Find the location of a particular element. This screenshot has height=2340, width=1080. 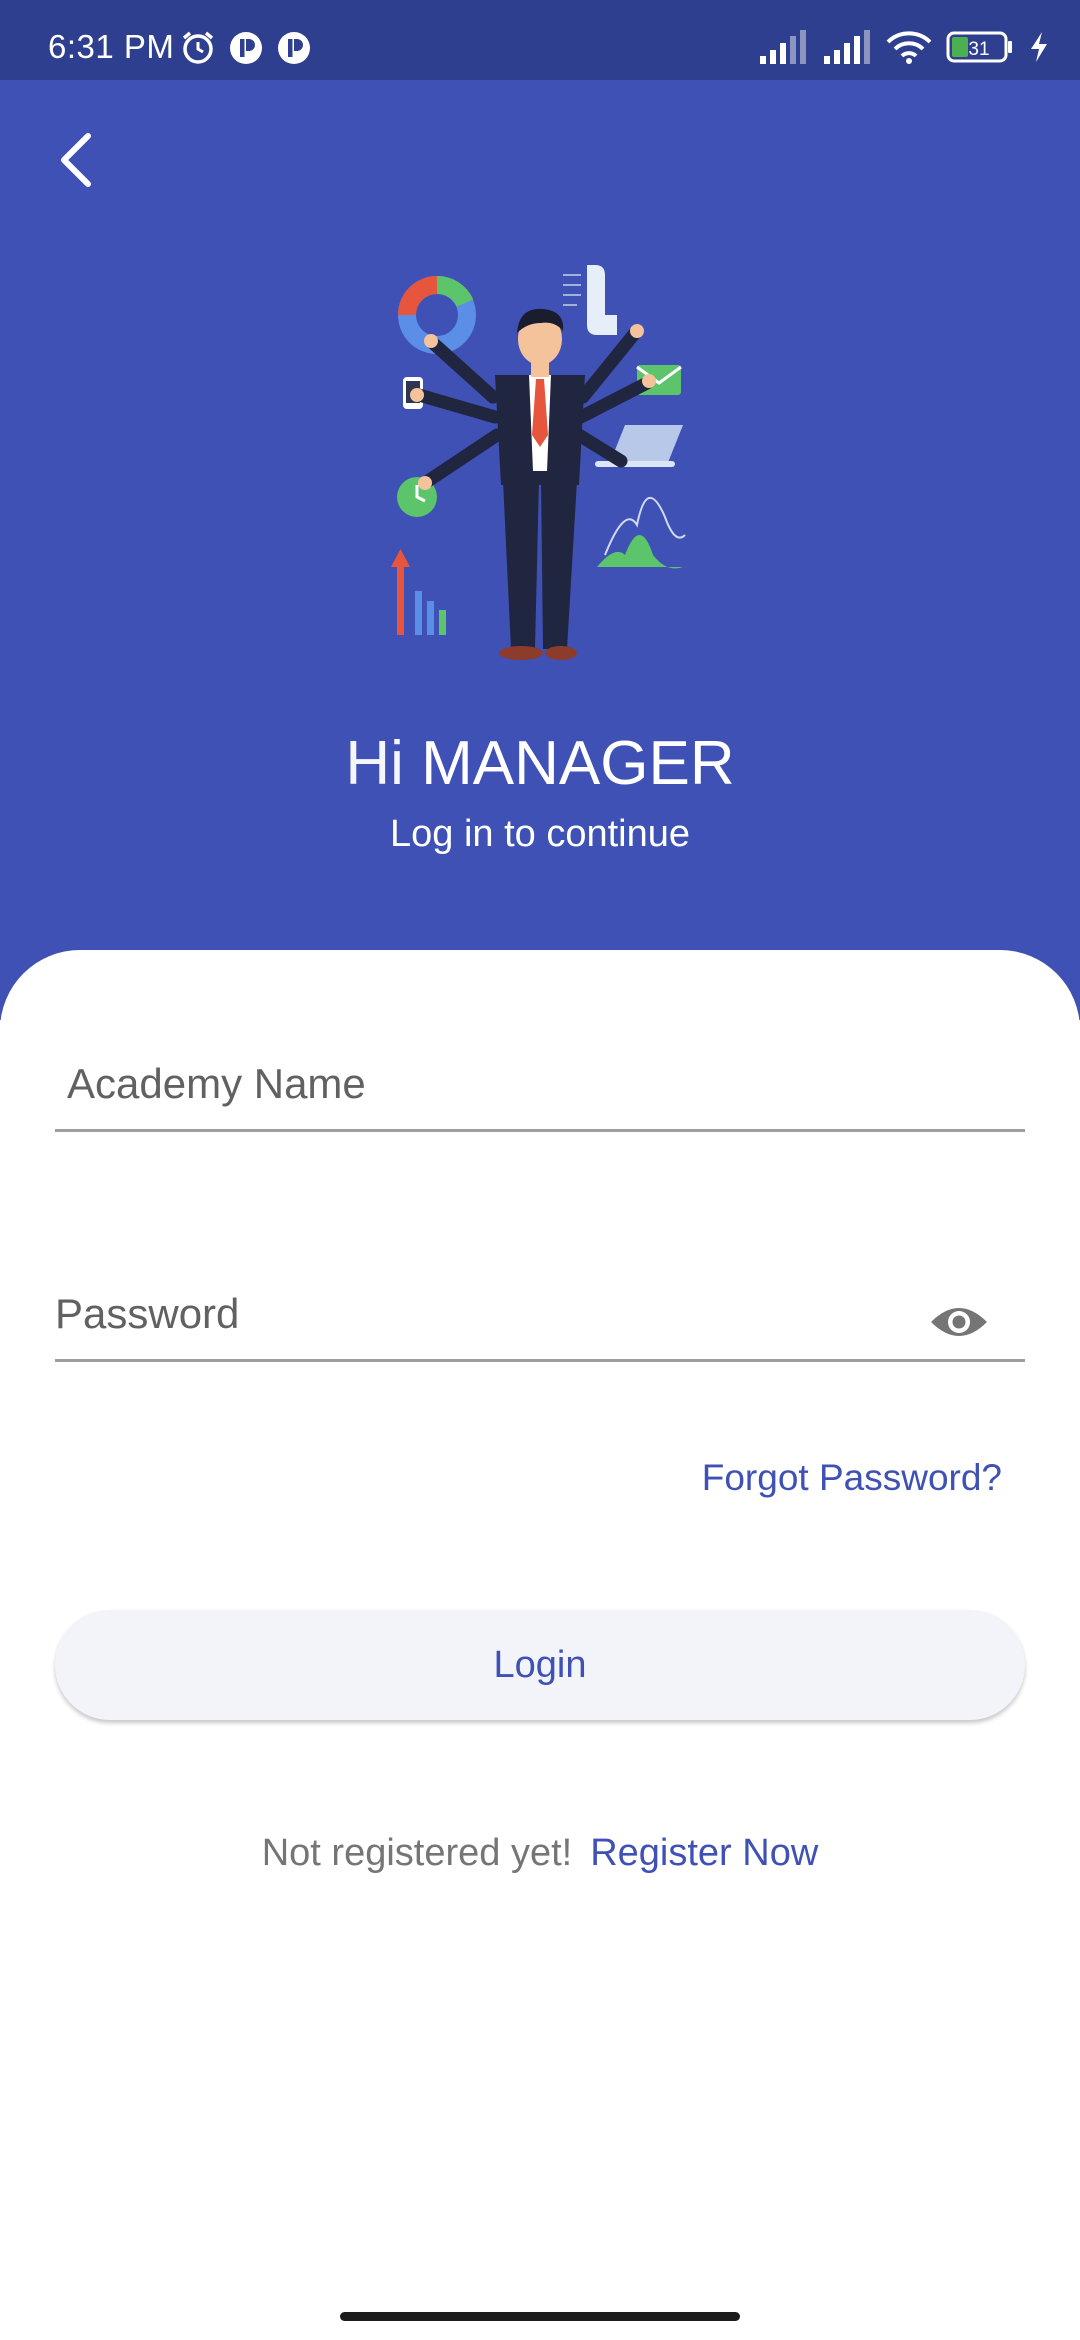

charging-icon is located at coordinates (1039, 47).